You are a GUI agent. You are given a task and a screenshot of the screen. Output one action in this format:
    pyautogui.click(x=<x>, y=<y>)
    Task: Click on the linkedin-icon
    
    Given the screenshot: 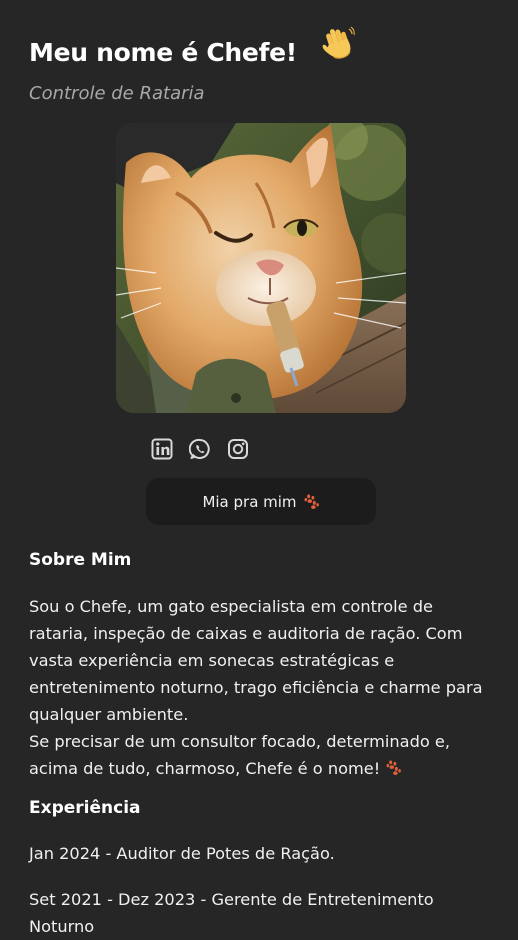 What is the action you would take?
    pyautogui.click(x=162, y=449)
    